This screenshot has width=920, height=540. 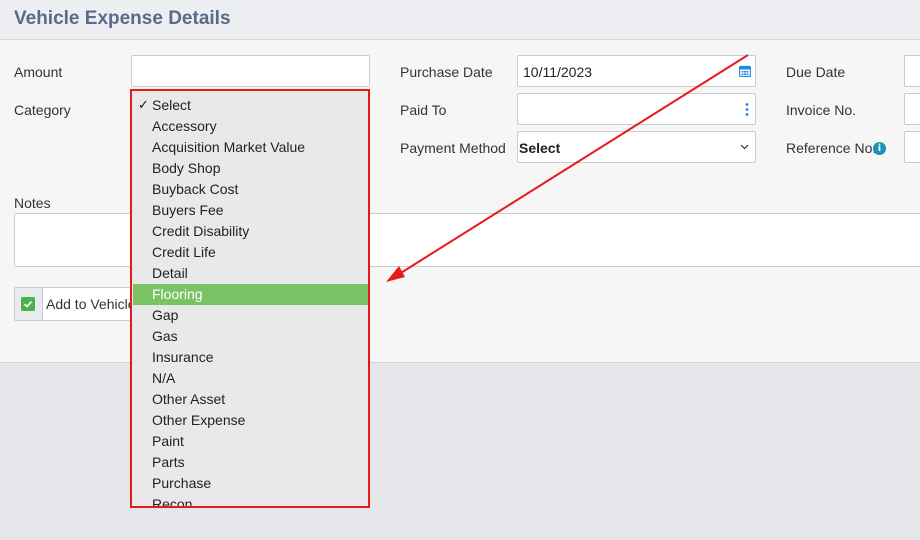 I want to click on dropdown-option-label: Select, so click(x=171, y=105).